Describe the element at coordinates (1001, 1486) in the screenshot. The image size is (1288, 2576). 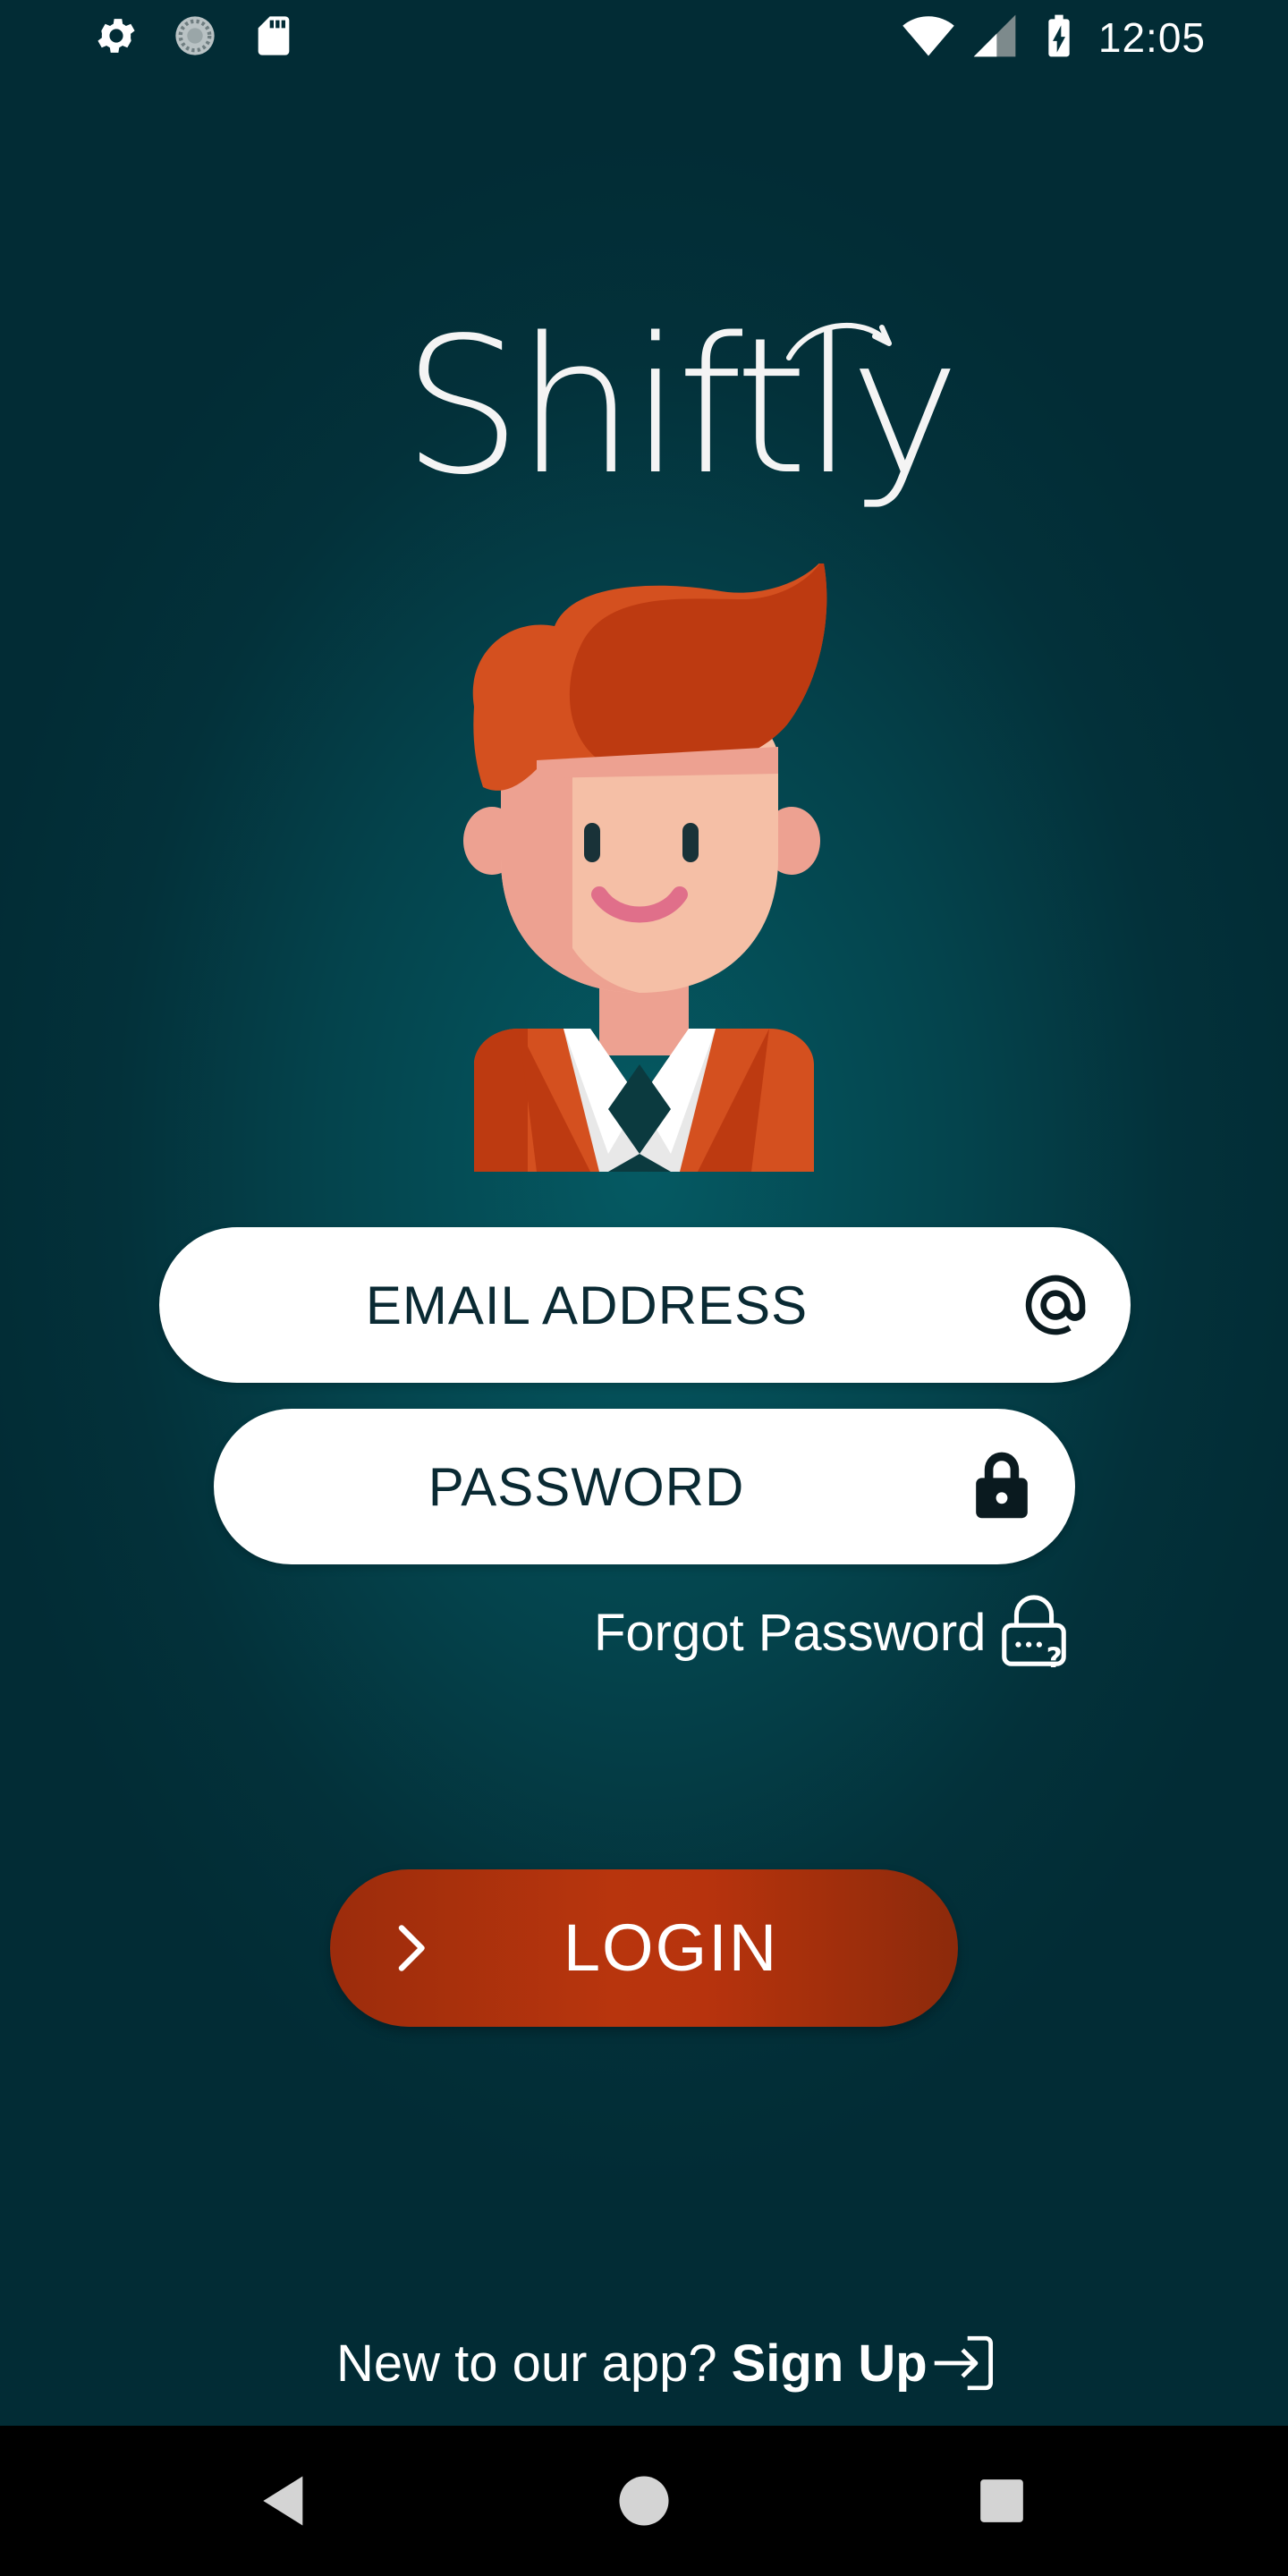
I see `lock-icon` at that location.